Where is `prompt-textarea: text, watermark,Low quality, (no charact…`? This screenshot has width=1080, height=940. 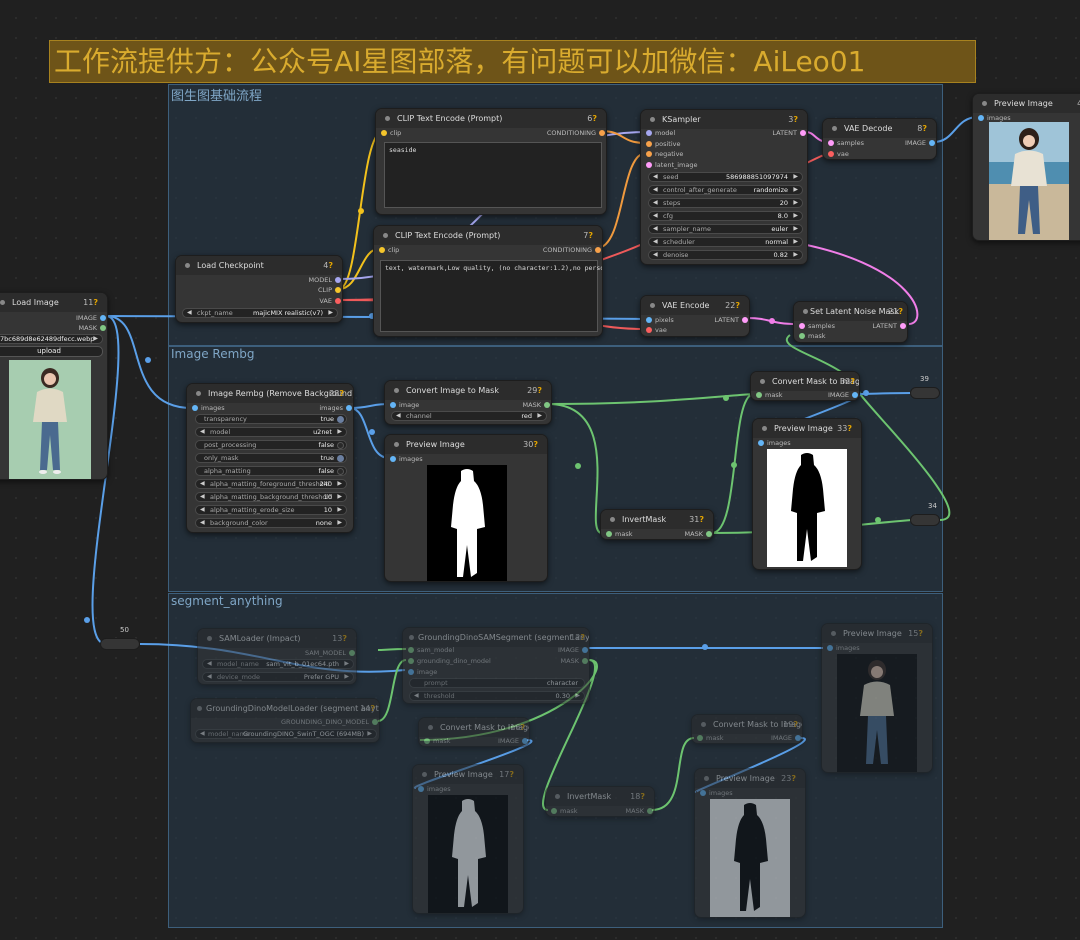 prompt-textarea: text, watermark,Low quality, (no charact… is located at coordinates (491, 296).